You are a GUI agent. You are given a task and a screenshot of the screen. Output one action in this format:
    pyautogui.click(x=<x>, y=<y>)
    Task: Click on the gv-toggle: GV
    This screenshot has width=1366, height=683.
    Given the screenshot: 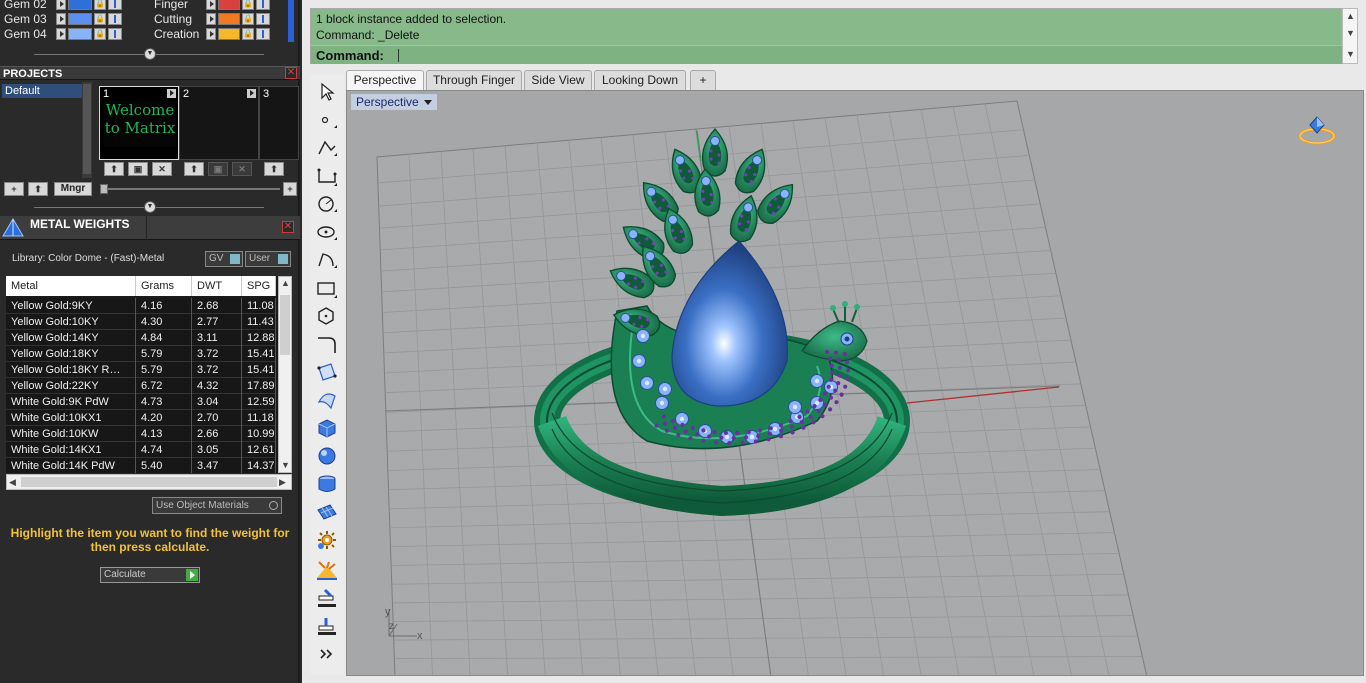 What is the action you would take?
    pyautogui.click(x=224, y=259)
    